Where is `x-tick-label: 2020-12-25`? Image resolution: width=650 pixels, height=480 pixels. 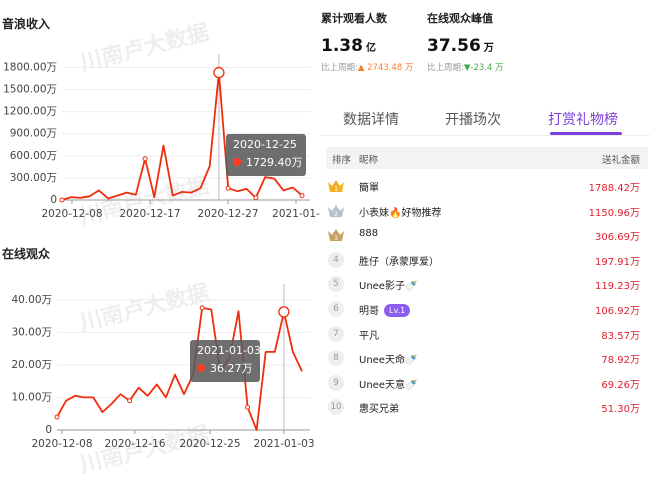 x-tick-label: 2020-12-25 is located at coordinates (209, 444).